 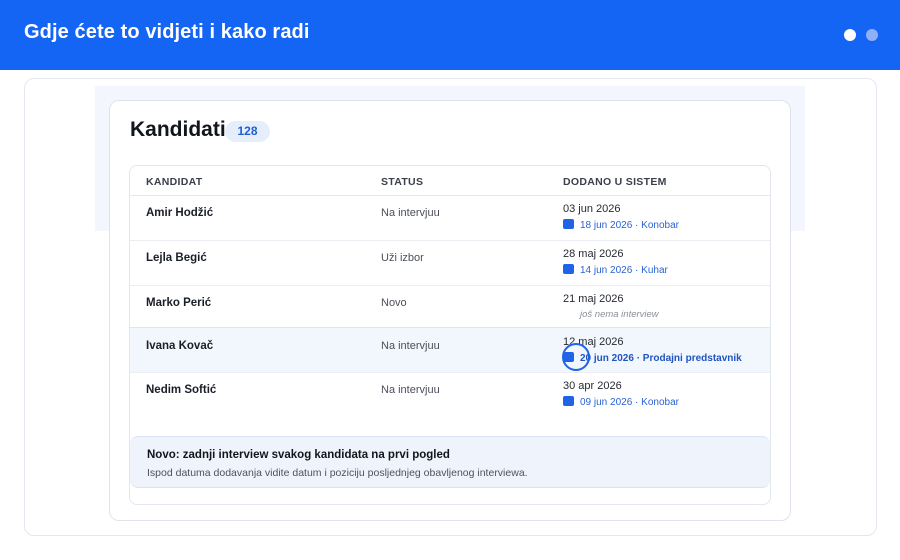 I want to click on table-header: KANDIDAT STATUS DODANO U SISTEM, so click(x=450, y=181).